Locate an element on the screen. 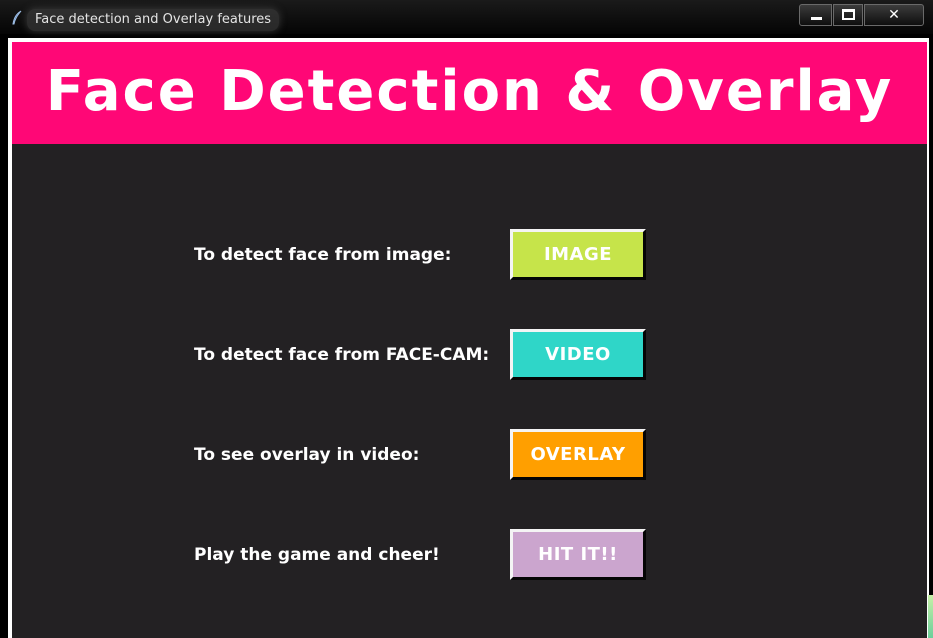  maximize-icon is located at coordinates (848, 14).